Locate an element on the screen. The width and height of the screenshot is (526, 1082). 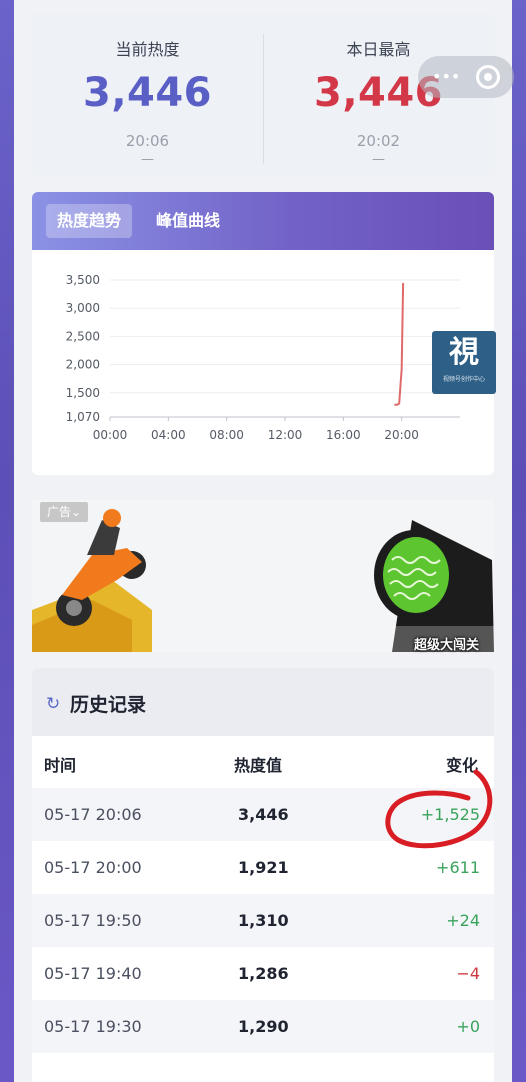
current-heat-stat: 当前热度 3,446 20:06 — is located at coordinates (147, 93).